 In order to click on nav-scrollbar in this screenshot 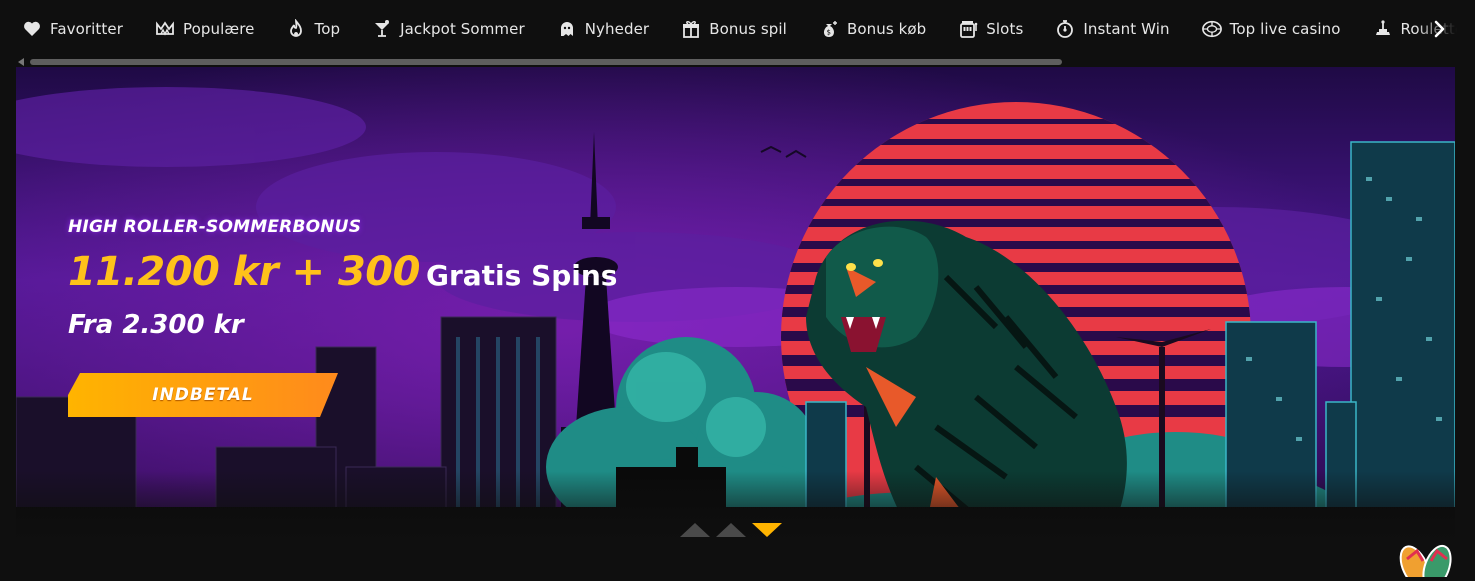, I will do `click(540, 61)`.